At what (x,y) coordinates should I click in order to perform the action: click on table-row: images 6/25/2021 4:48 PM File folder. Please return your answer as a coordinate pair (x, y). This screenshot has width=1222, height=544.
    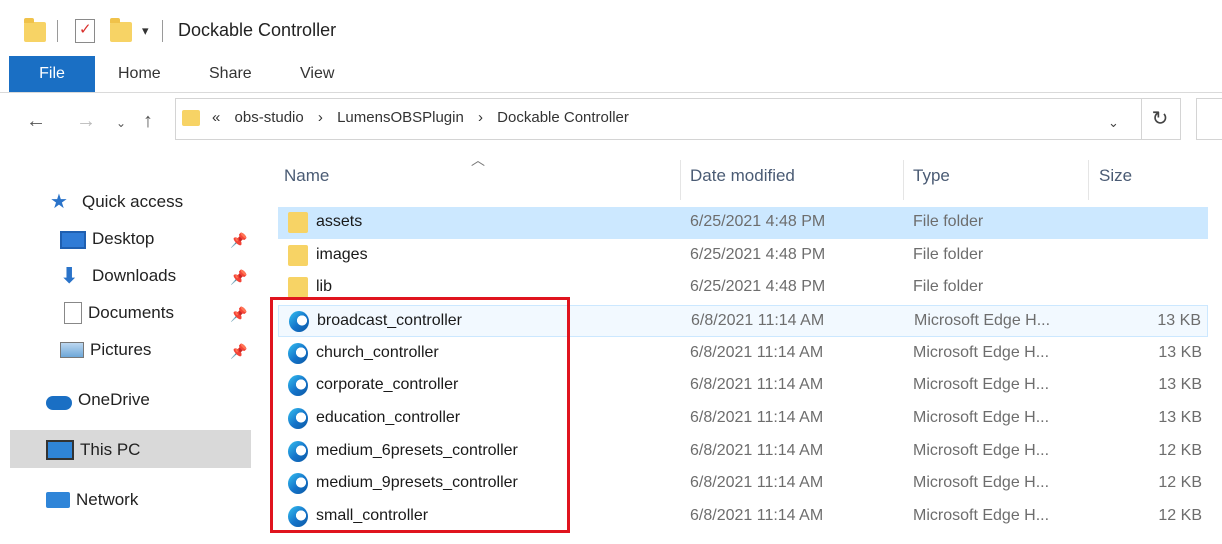
    Looking at the image, I should click on (743, 256).